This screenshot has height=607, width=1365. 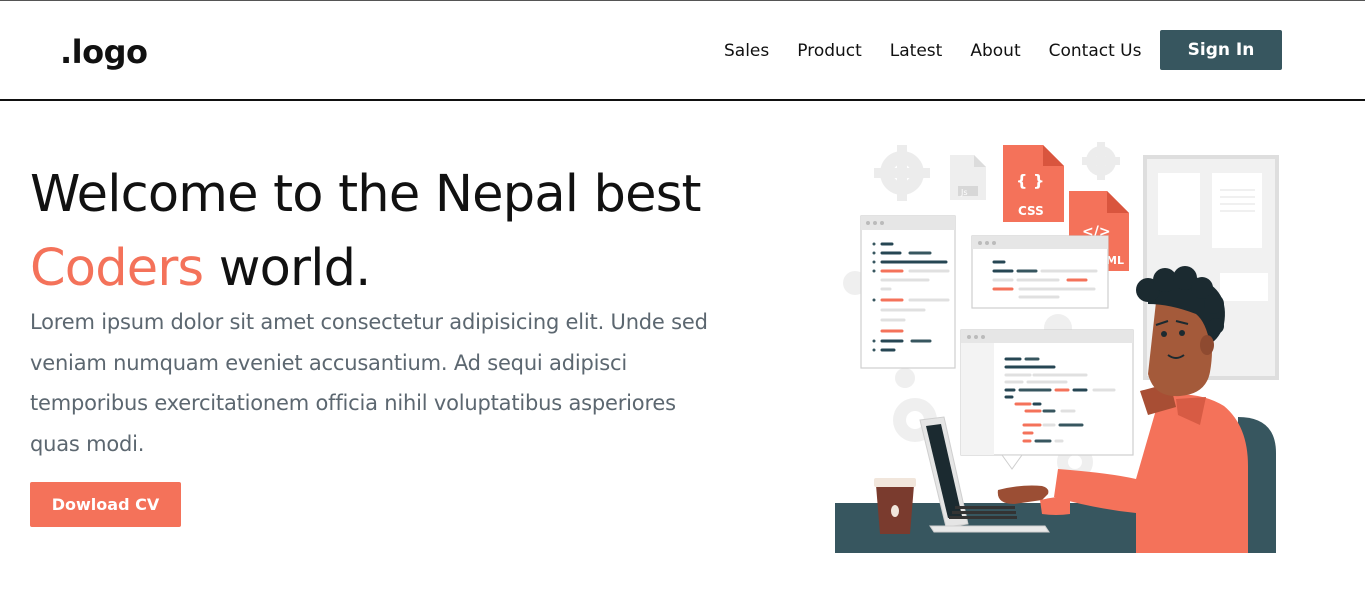 I want to click on code-window-left, so click(x=908, y=292).